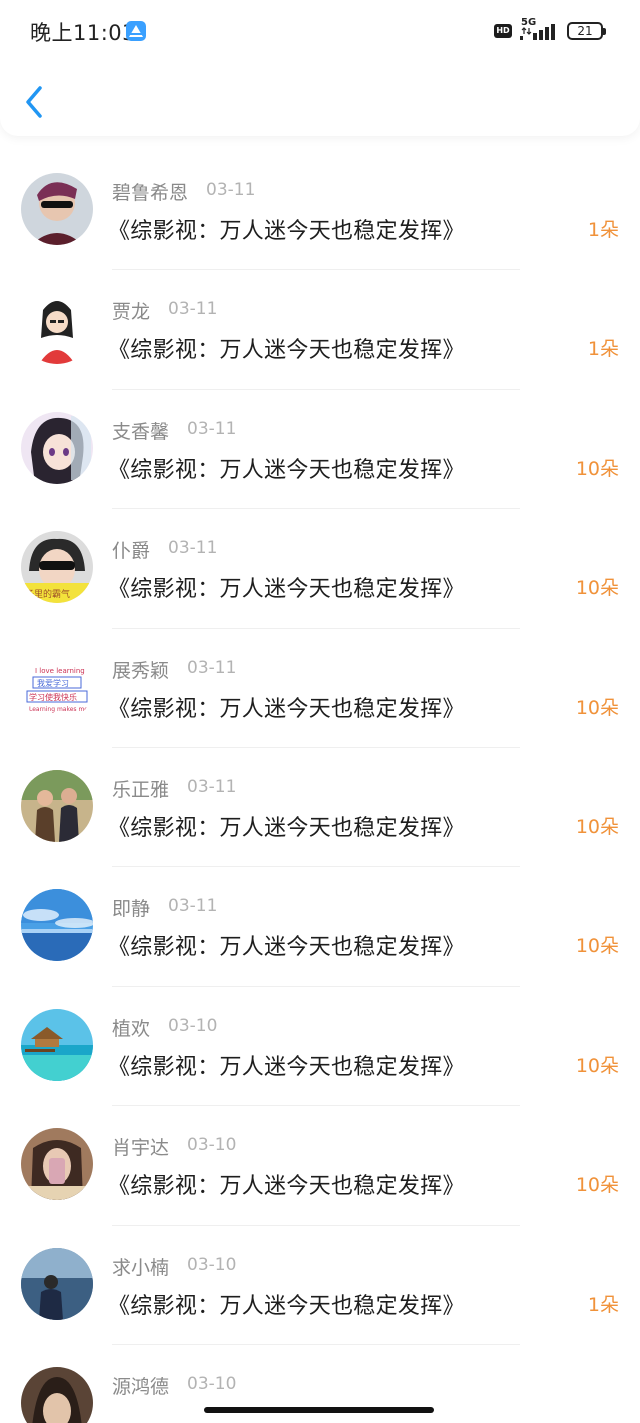 The height and width of the screenshot is (1423, 640). What do you see at coordinates (140, 1146) in the screenshot?
I see `user-name: 肖宇达` at bounding box center [140, 1146].